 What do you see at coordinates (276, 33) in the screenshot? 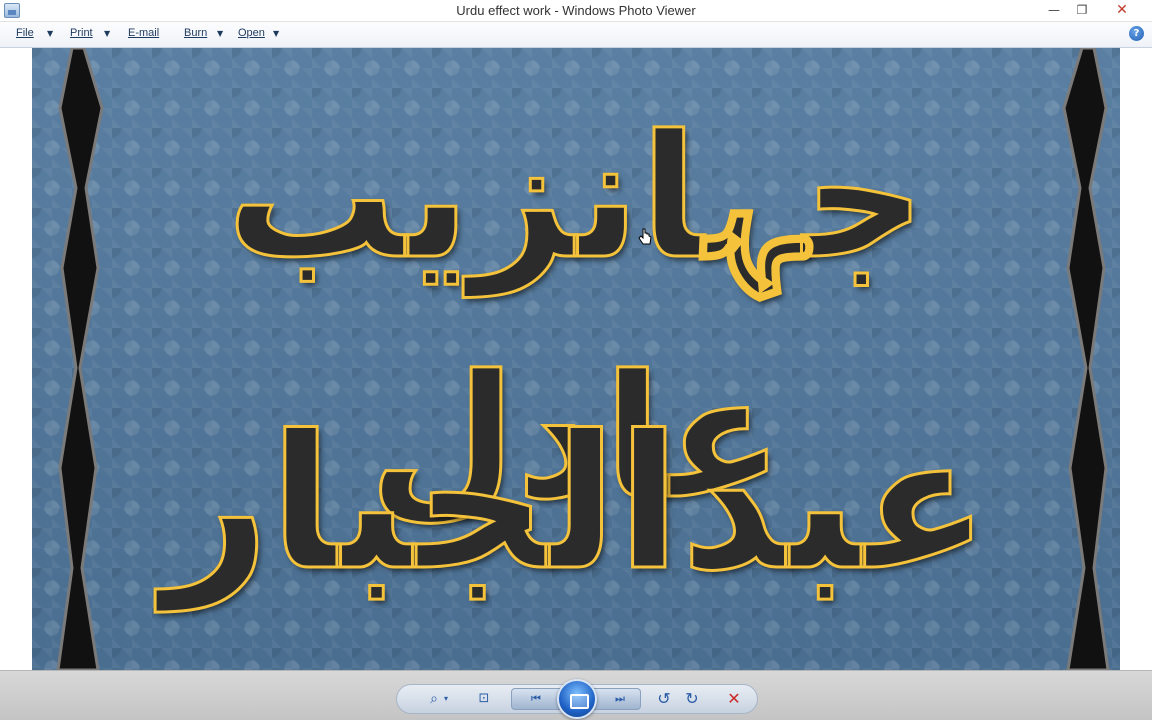
I see `menu-open-dropdown-icon: ▼` at bounding box center [276, 33].